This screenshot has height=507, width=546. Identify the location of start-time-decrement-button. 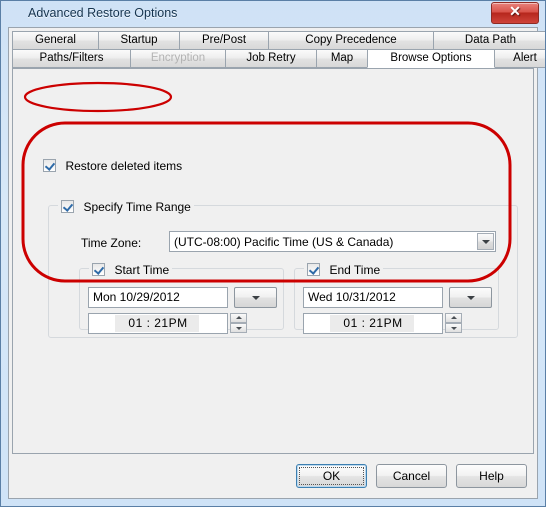
(238, 328).